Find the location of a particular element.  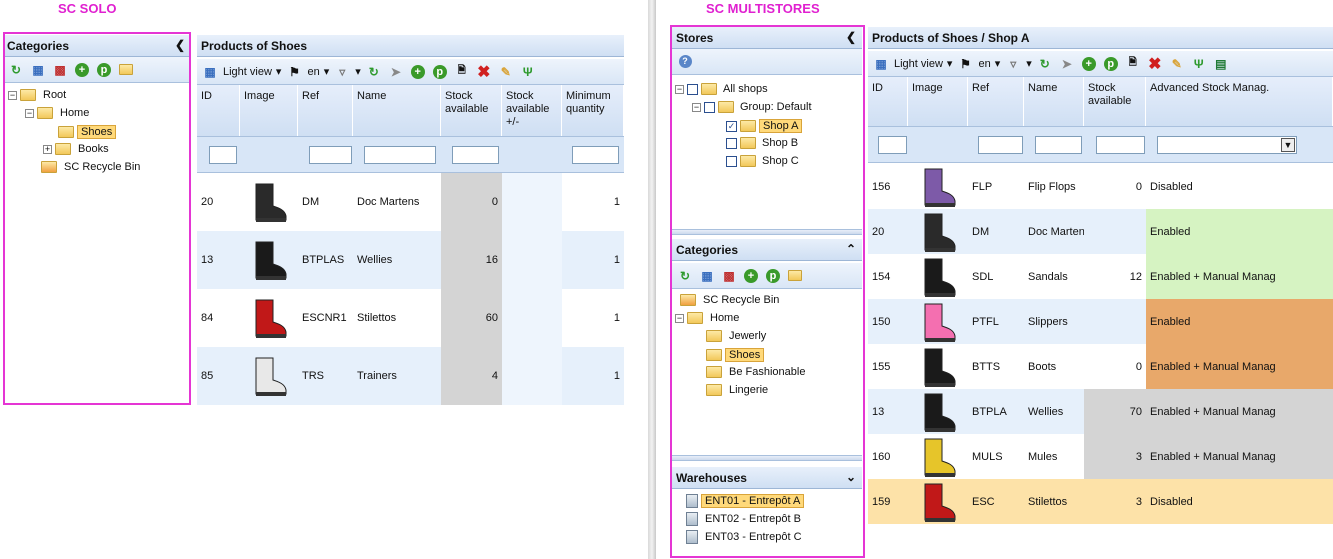

table-row: 84 ESCNR1 Stilettos 60 1 is located at coordinates (410, 318).